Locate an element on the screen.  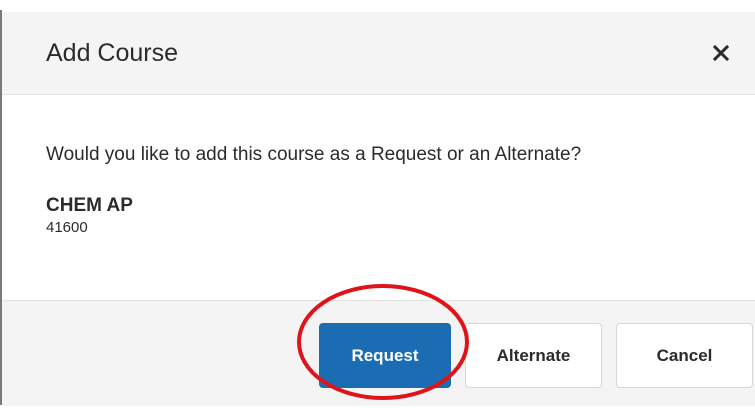
request-button: Request is located at coordinates (385, 355).